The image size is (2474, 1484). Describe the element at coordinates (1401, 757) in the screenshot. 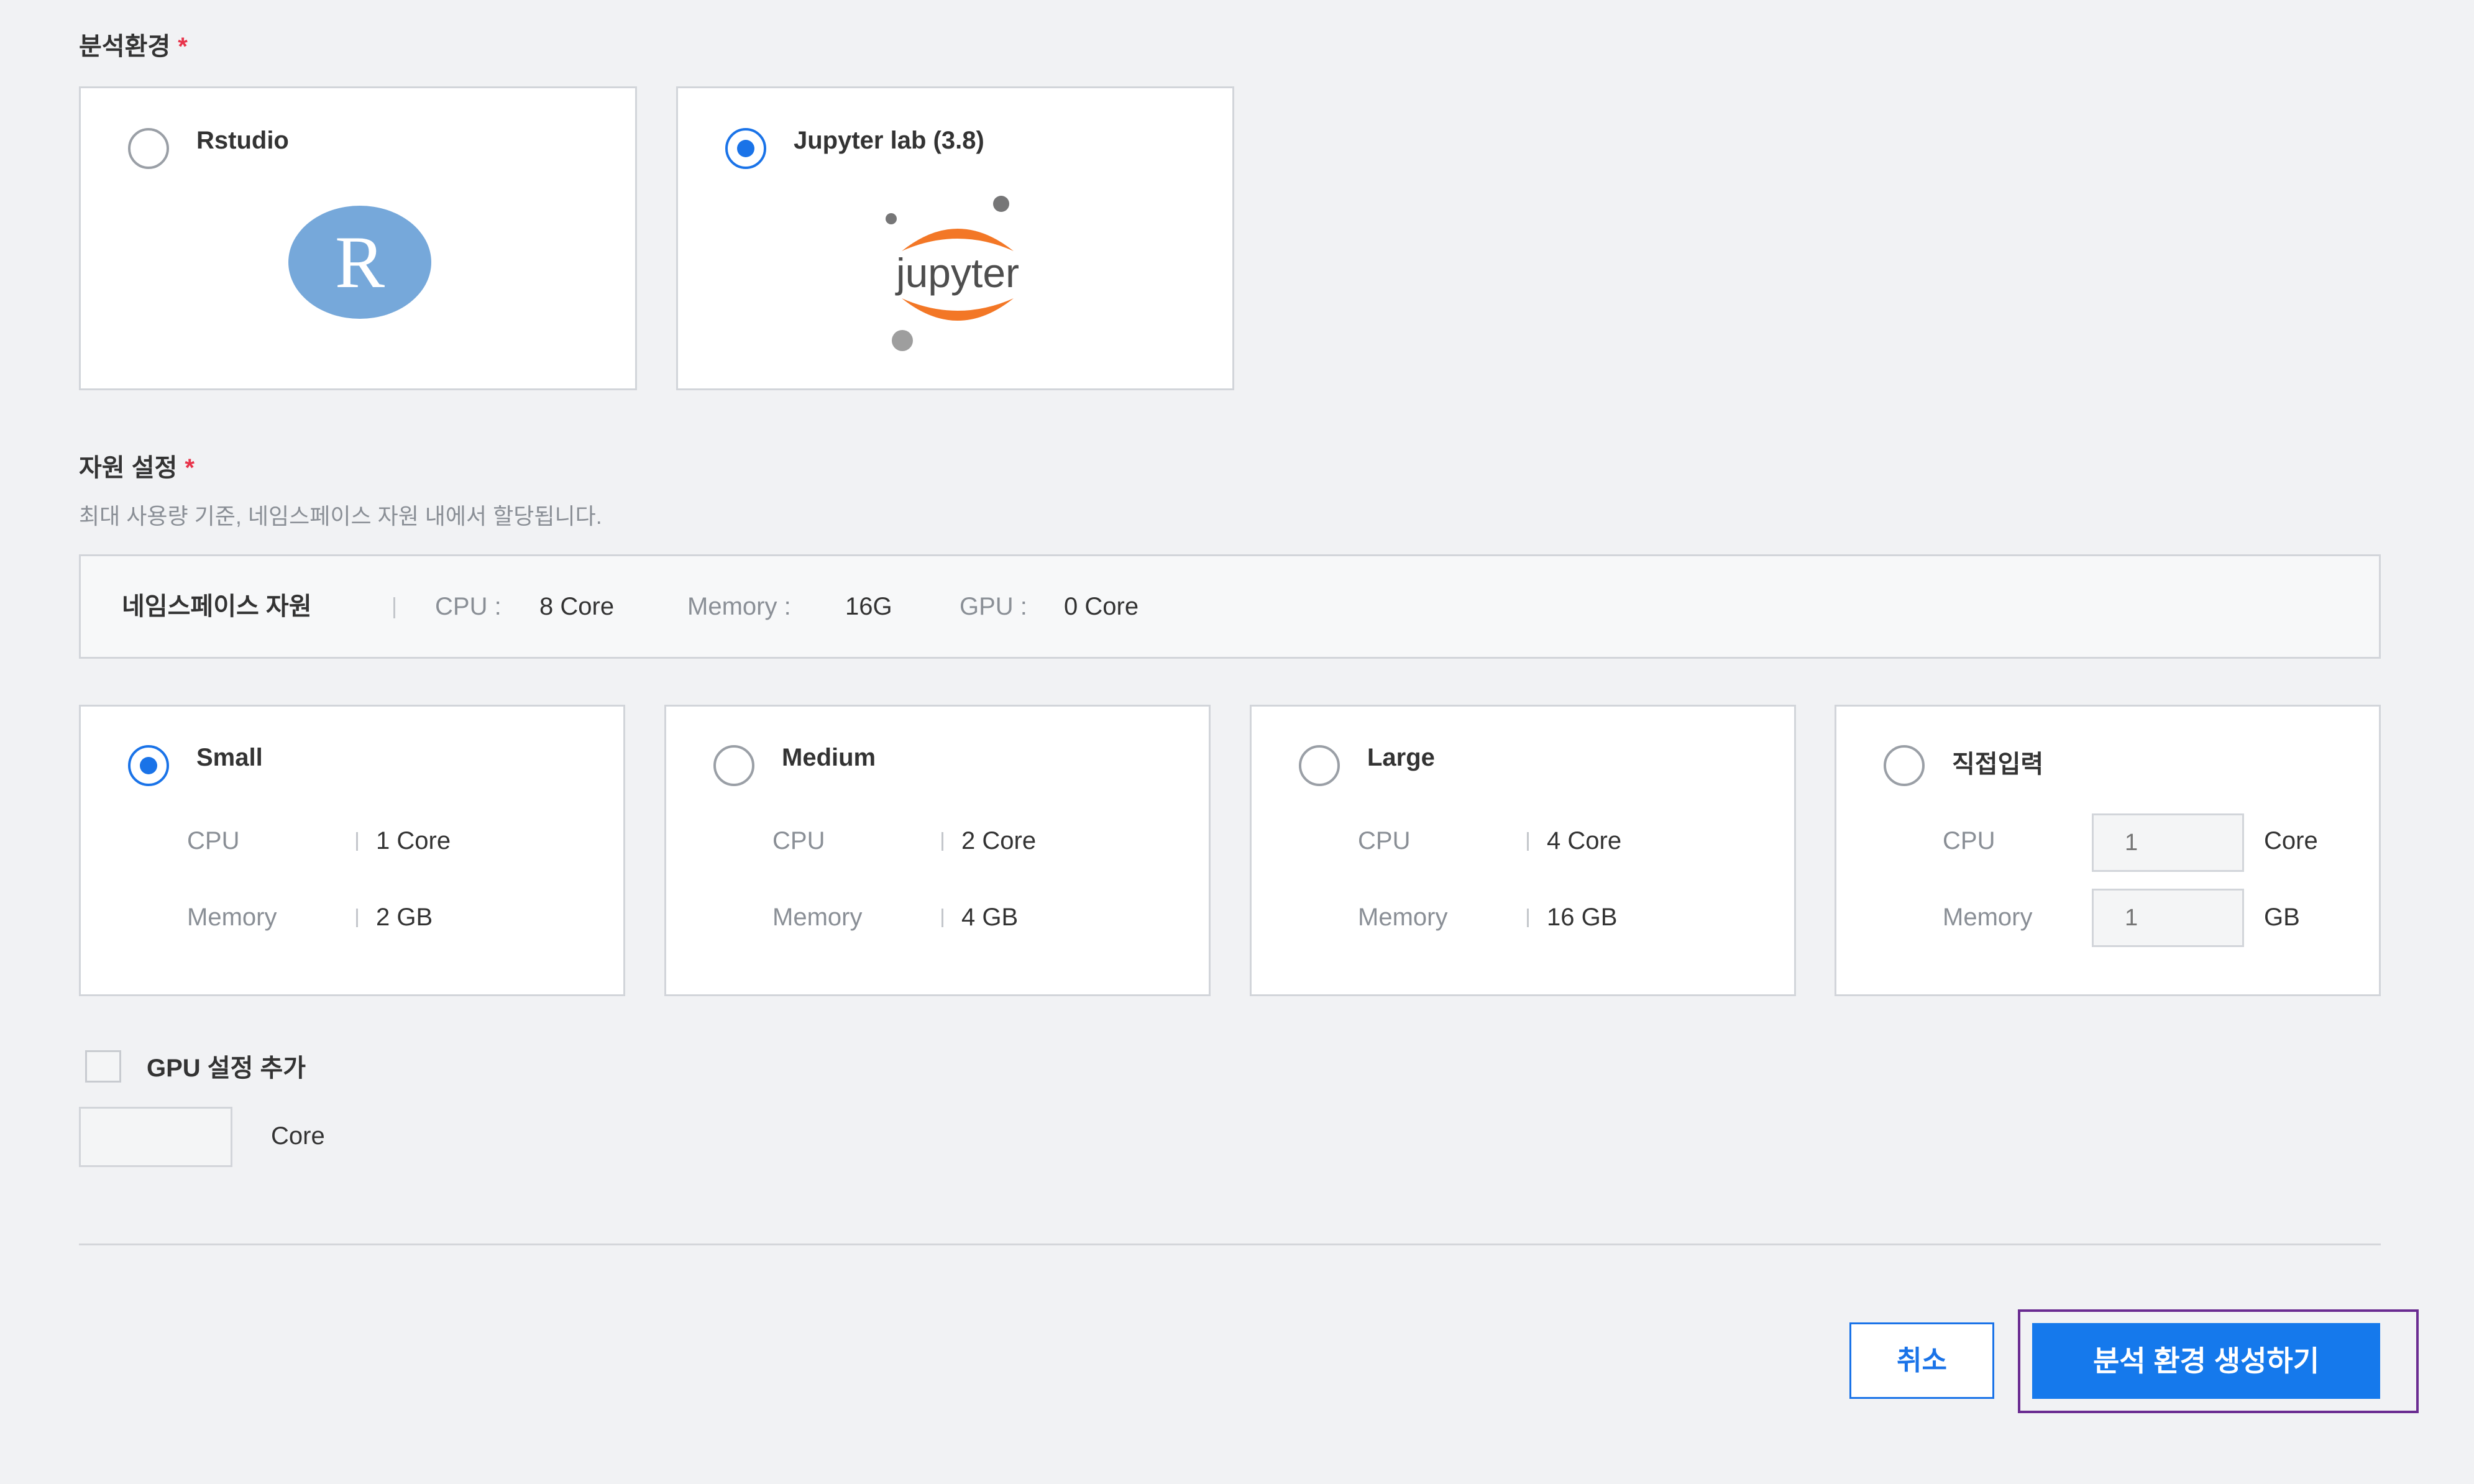

I see `preset-large-label: Large` at that location.